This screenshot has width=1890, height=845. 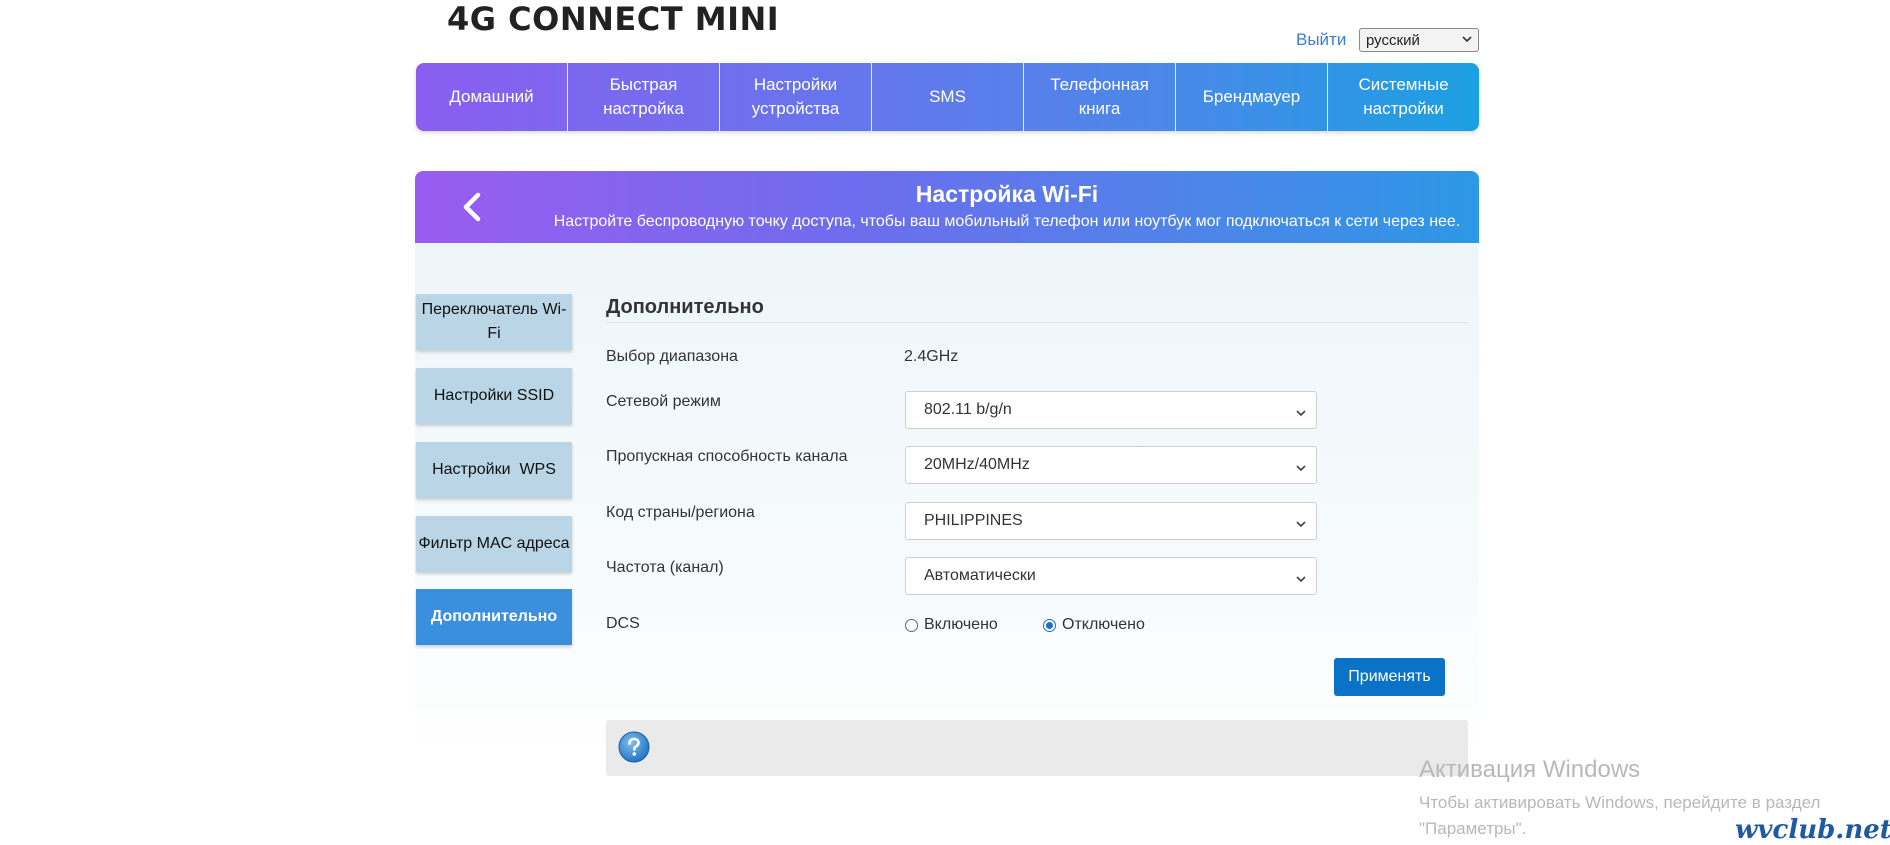 What do you see at coordinates (1389, 677) in the screenshot?
I see `apply-button: Применять` at bounding box center [1389, 677].